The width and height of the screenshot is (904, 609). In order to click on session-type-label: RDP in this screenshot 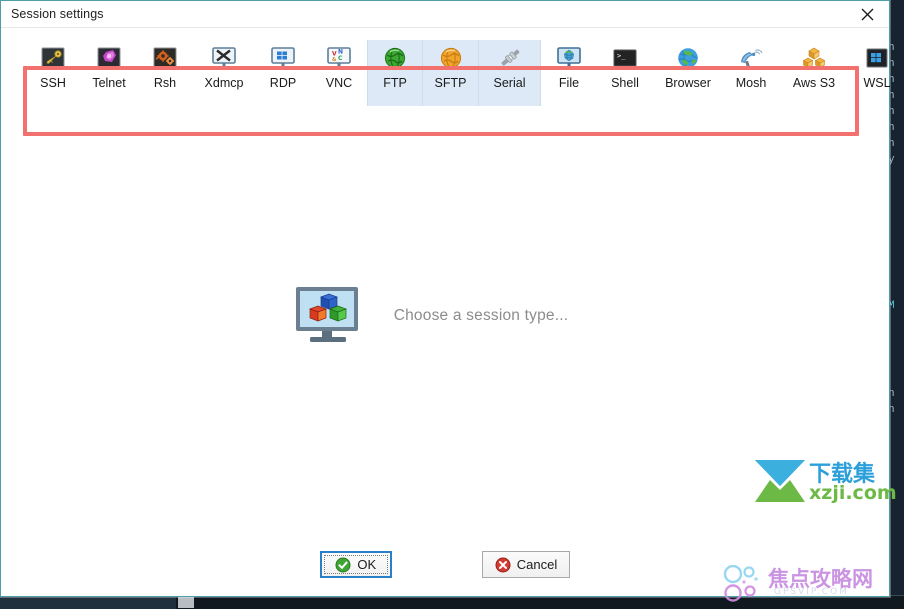, I will do `click(283, 83)`.